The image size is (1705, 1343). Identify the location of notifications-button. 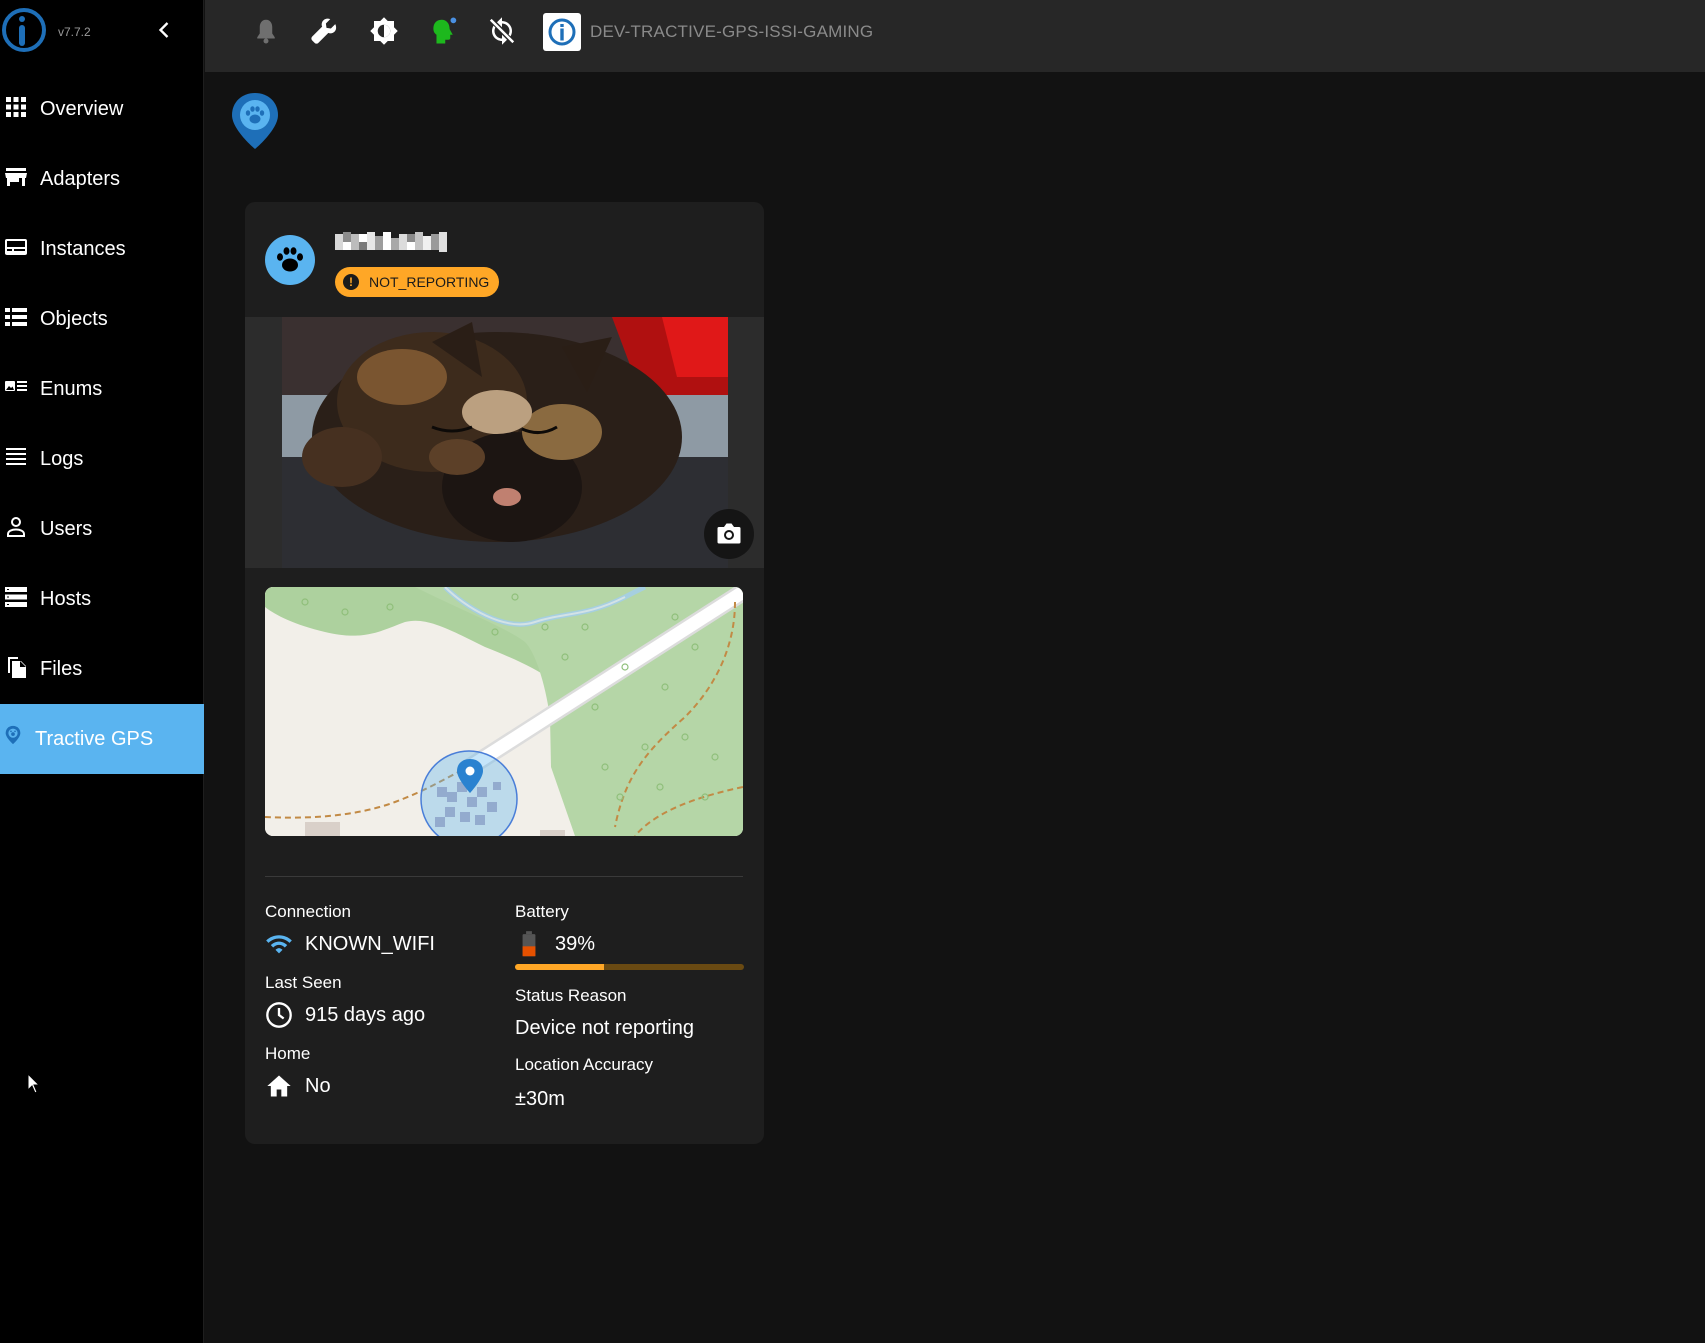
(266, 31).